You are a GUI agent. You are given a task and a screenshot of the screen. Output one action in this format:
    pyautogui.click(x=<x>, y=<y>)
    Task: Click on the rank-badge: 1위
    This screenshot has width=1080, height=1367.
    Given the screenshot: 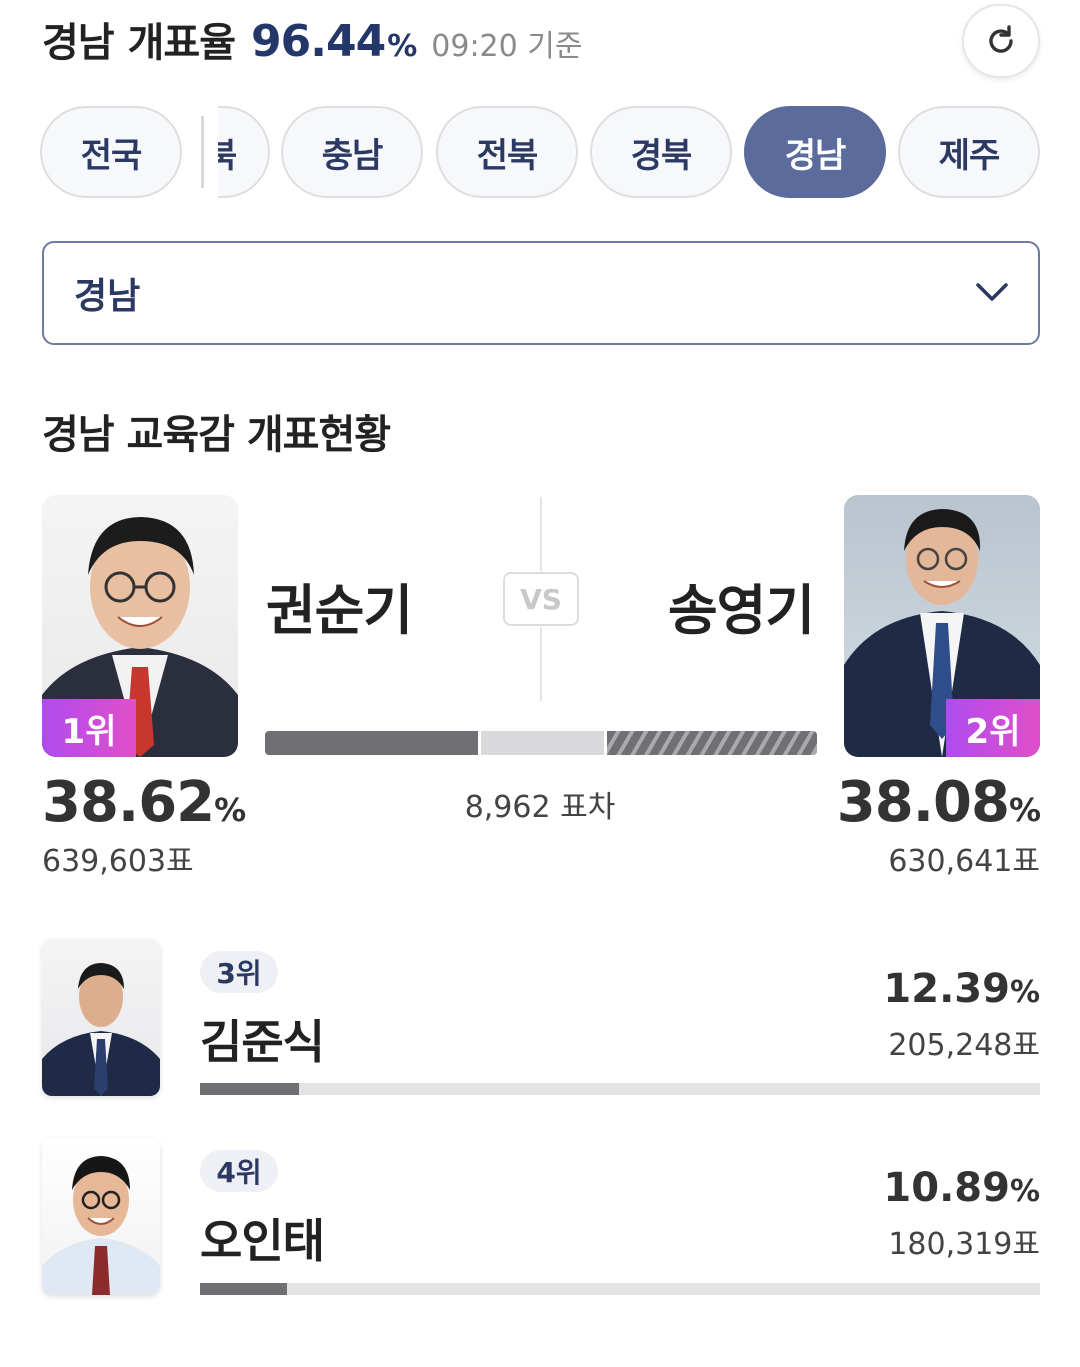 What is the action you would take?
    pyautogui.click(x=89, y=728)
    